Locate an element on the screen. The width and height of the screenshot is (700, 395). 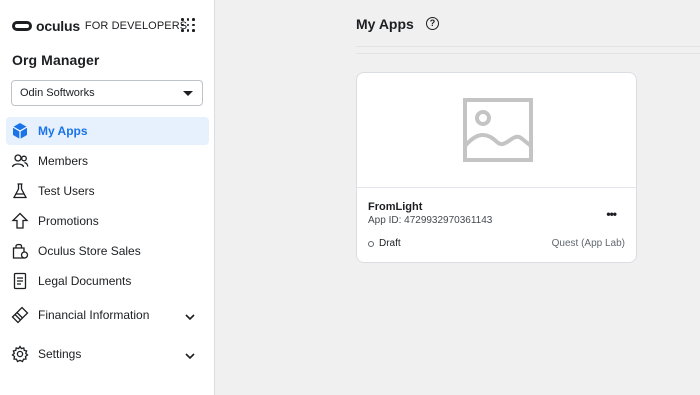
credit-card-icon is located at coordinates (20, 315).